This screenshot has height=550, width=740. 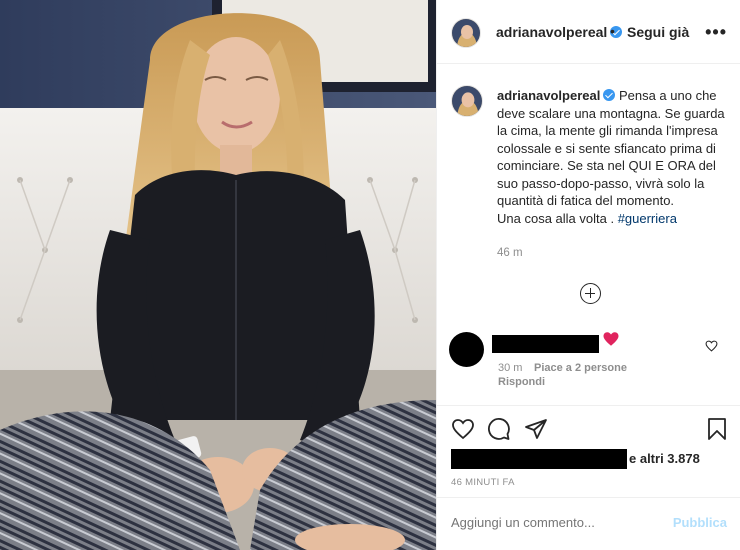 I want to click on more-options-icon: •••, so click(x=716, y=32).